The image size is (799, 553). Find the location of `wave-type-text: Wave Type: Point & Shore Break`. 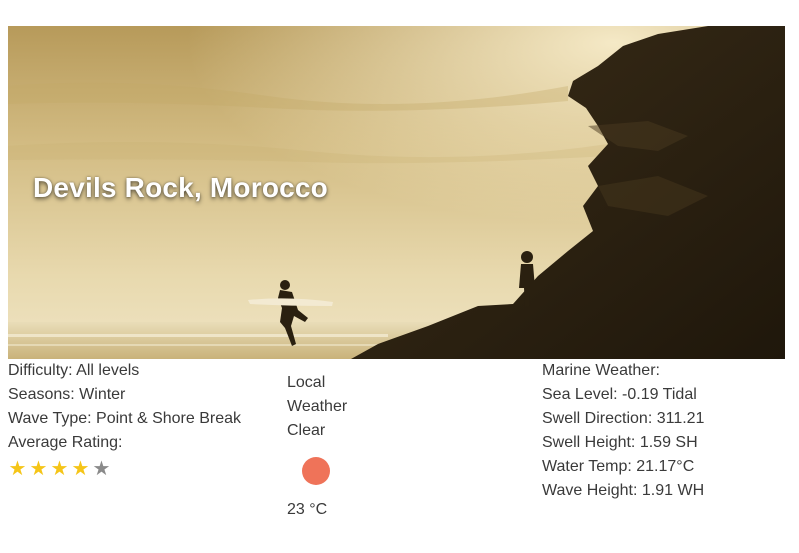

wave-type-text: Wave Type: Point & Shore Break is located at coordinates (125, 418).